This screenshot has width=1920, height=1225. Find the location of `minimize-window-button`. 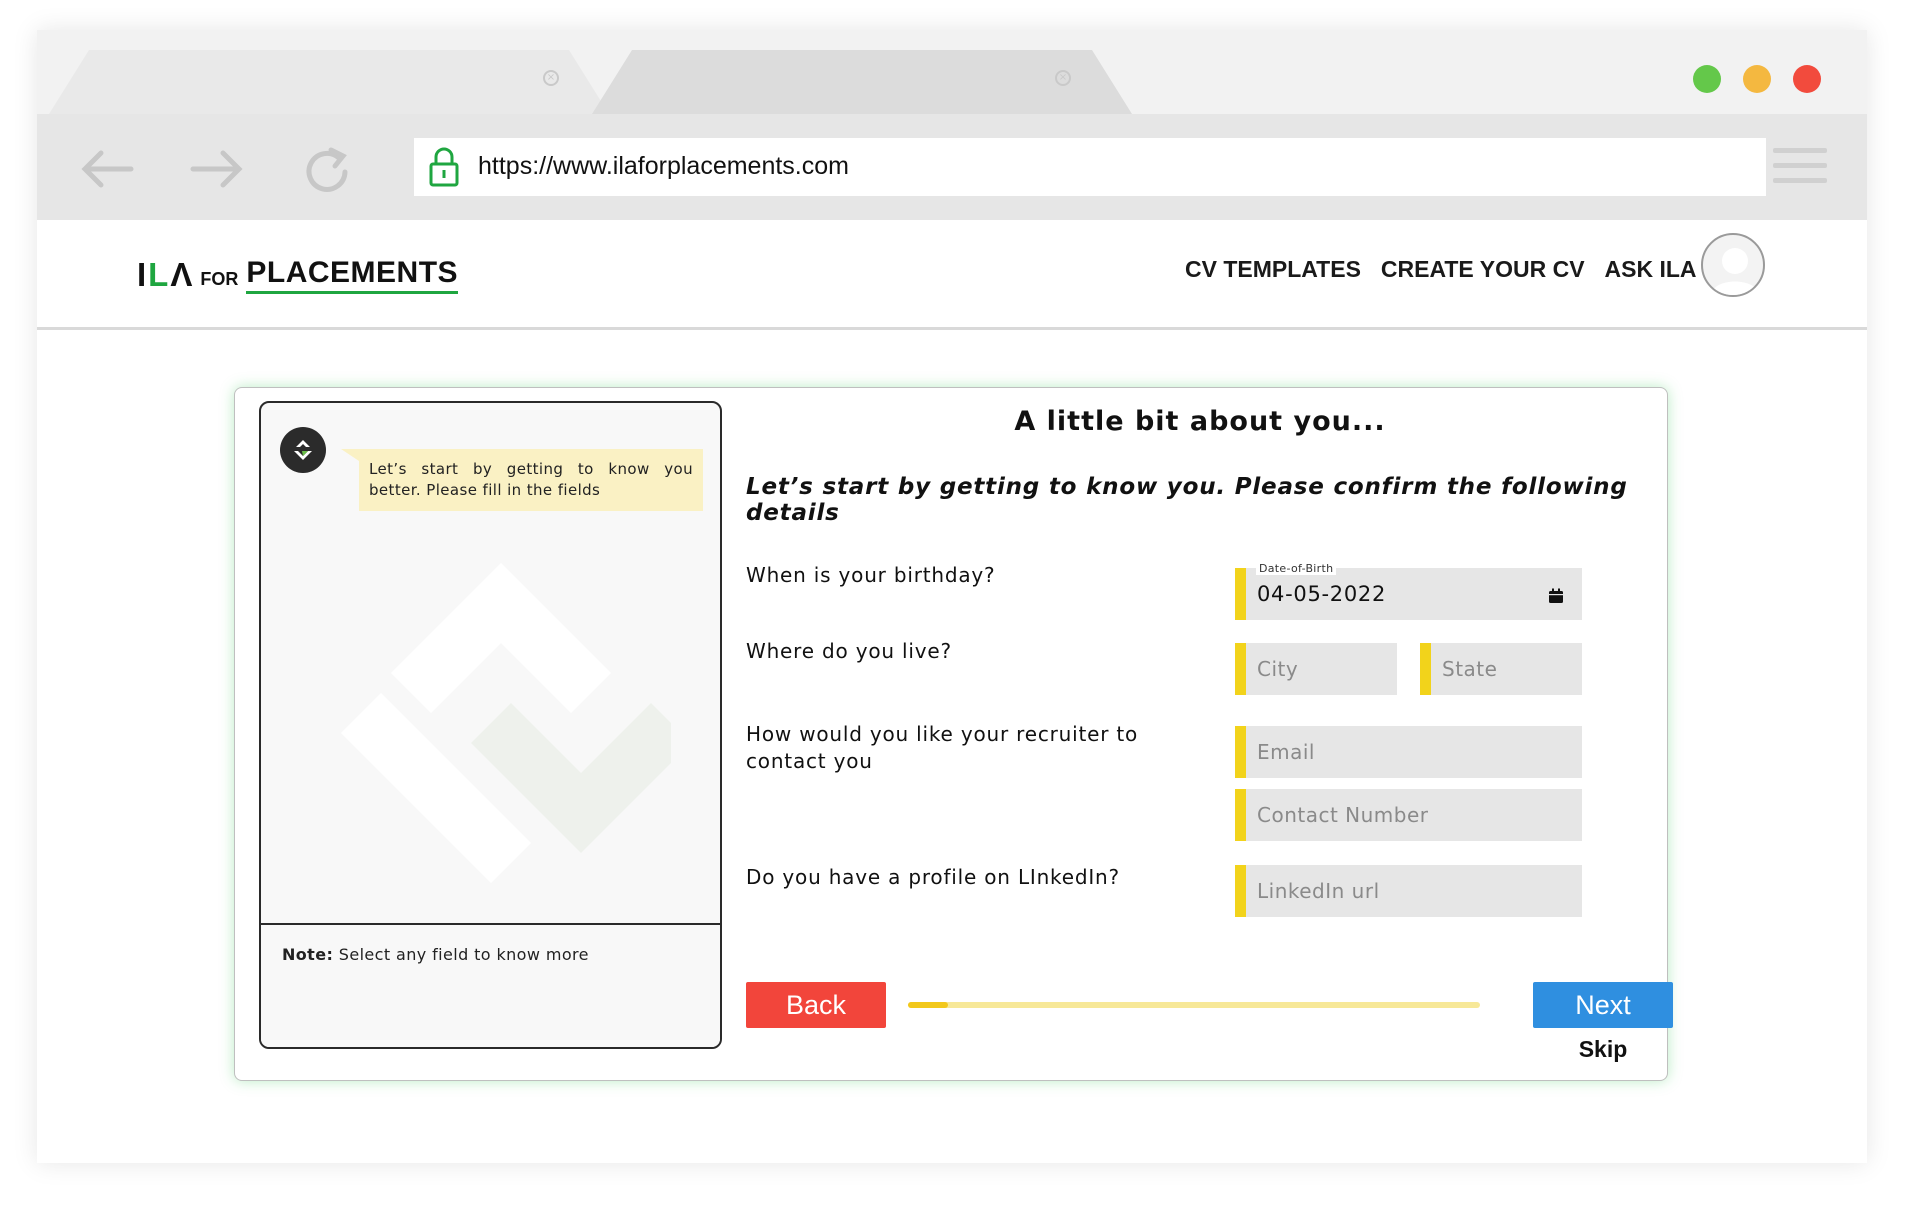

minimize-window-button is located at coordinates (1757, 79).